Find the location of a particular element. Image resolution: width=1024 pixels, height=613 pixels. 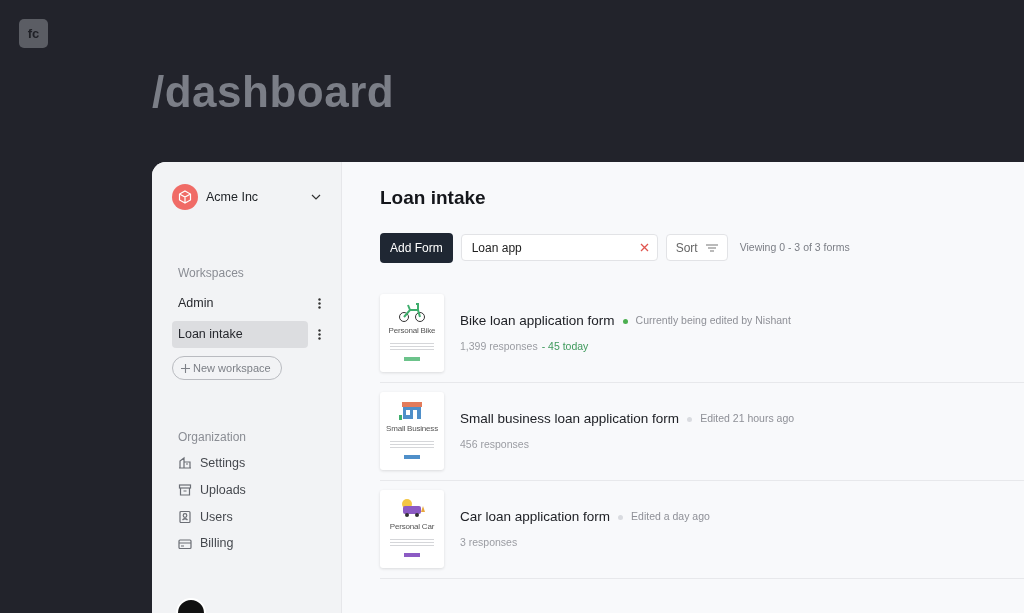

page-title: Loan intake is located at coordinates (433, 198).